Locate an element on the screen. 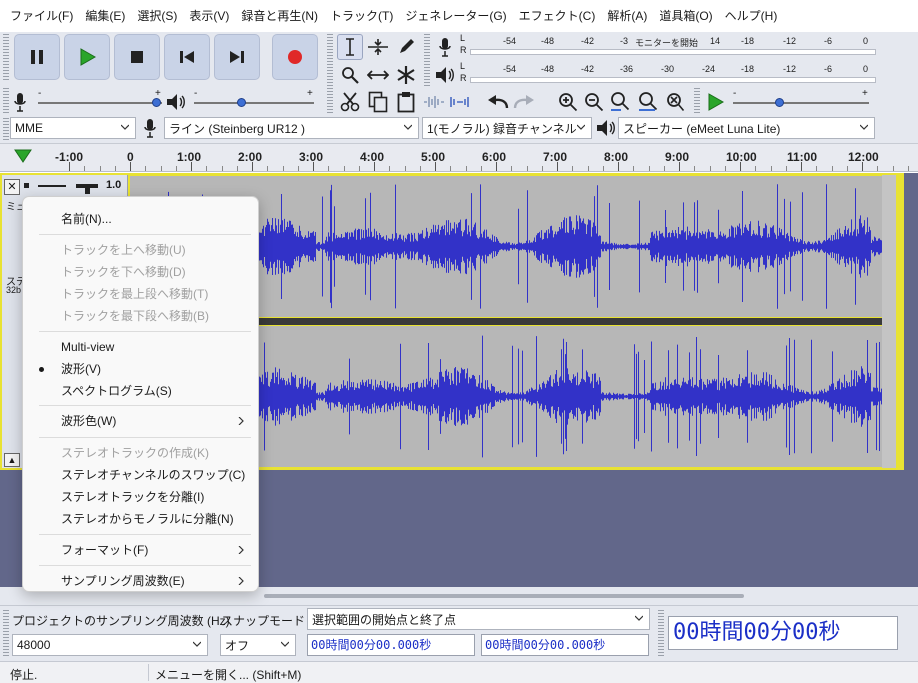 This screenshot has width=918, height=683. menu-item-wave-color: 波形色(W) is located at coordinates (140, 421).